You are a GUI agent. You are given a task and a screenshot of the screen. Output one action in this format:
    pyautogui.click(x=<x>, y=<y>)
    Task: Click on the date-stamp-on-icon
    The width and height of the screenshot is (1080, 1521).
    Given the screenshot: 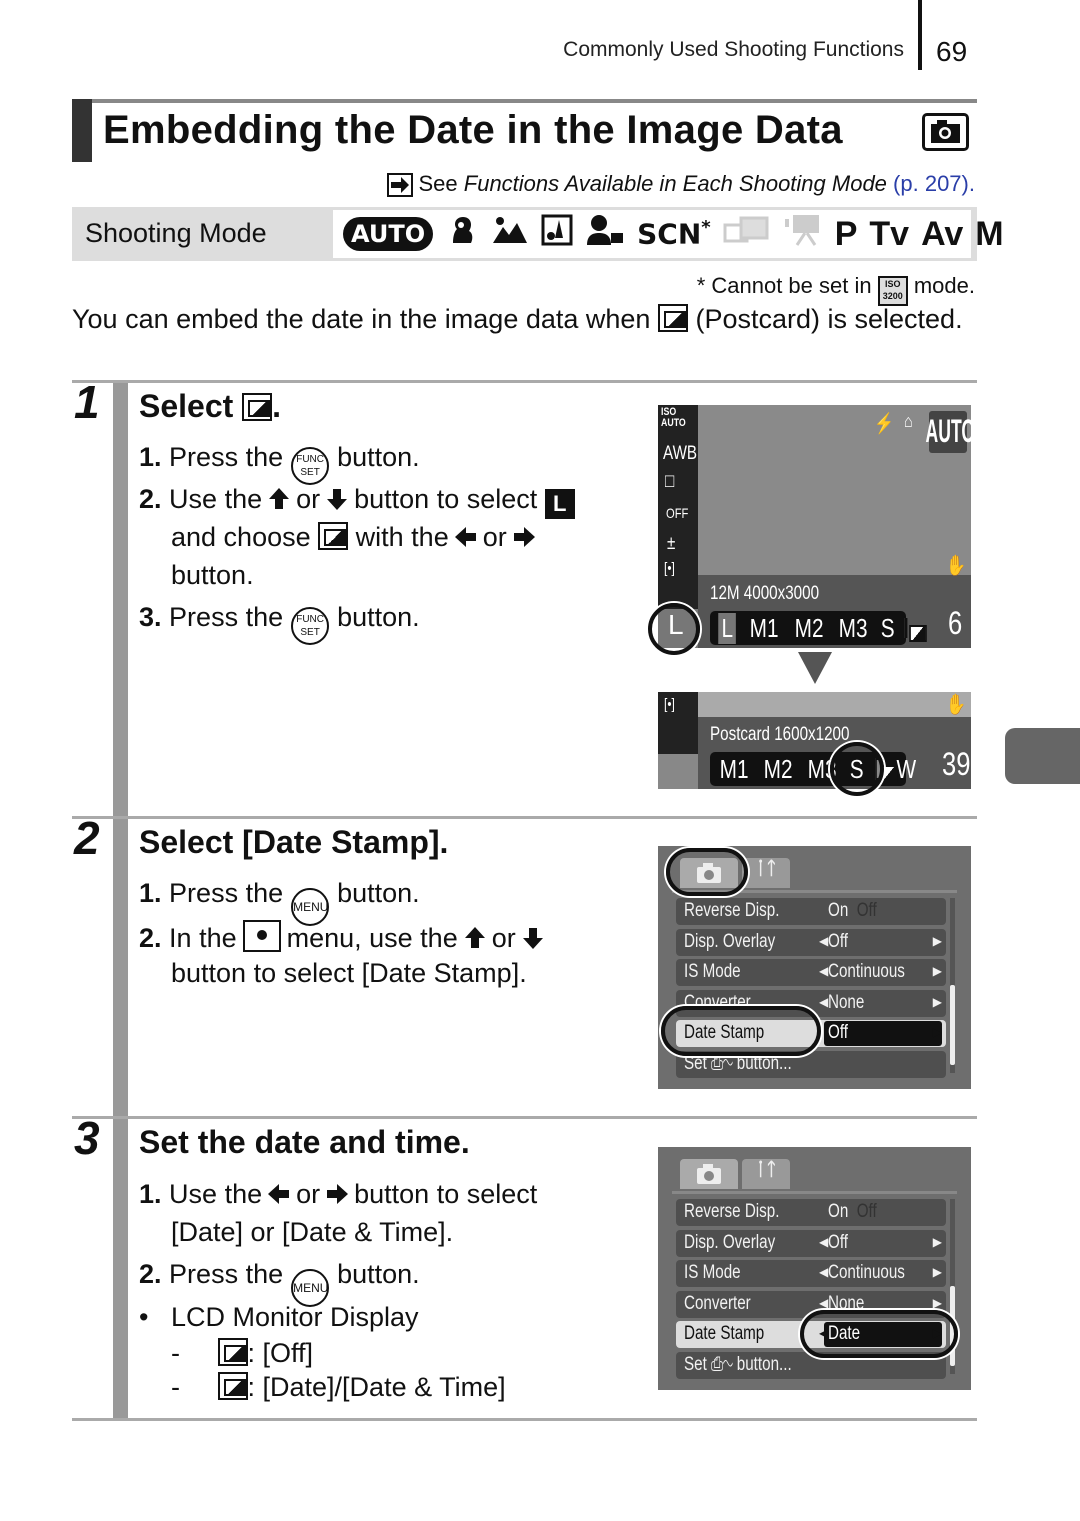 What is the action you would take?
    pyautogui.click(x=232, y=1386)
    